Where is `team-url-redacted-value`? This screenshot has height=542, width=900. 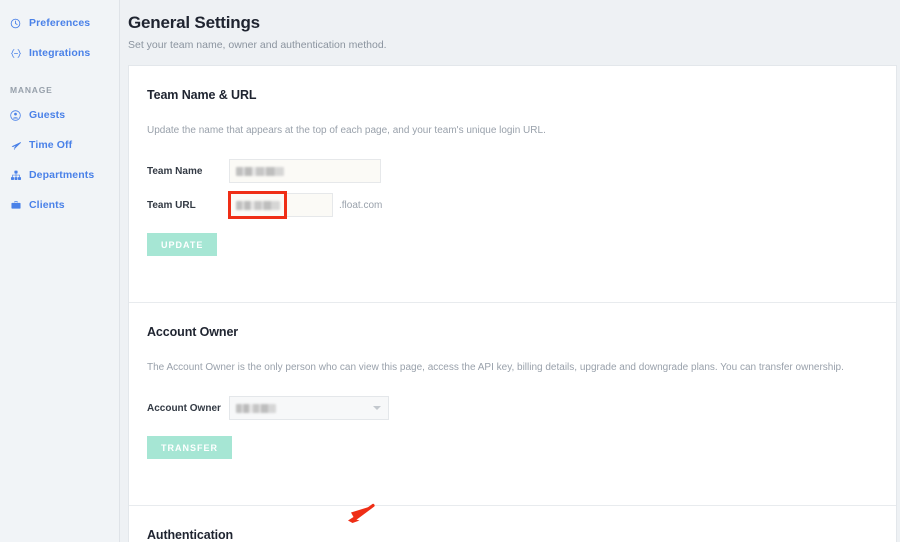
team-url-redacted-value is located at coordinates (258, 205).